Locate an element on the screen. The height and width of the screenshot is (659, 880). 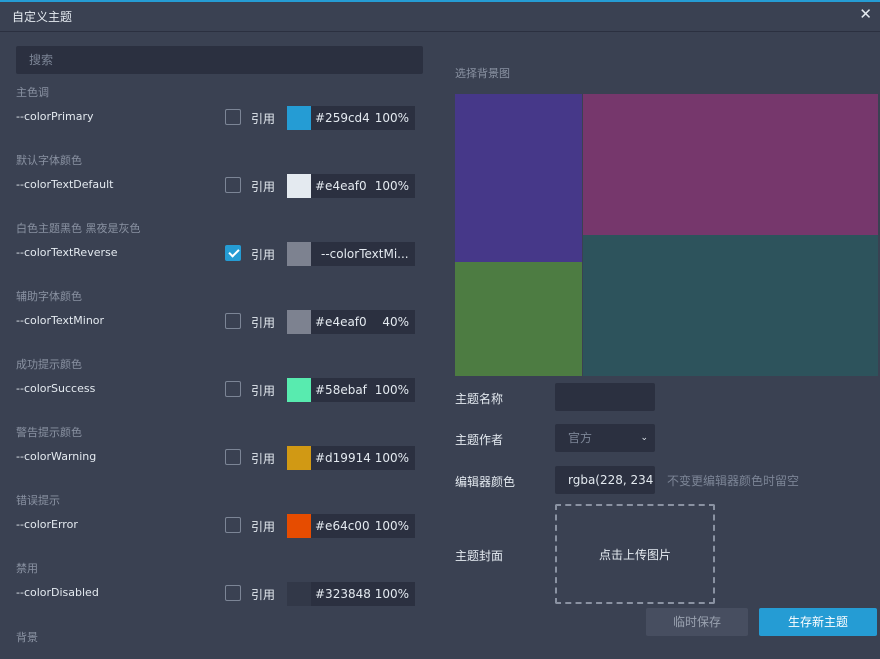
theme-name-label: 主题名称 is located at coordinates (479, 399).